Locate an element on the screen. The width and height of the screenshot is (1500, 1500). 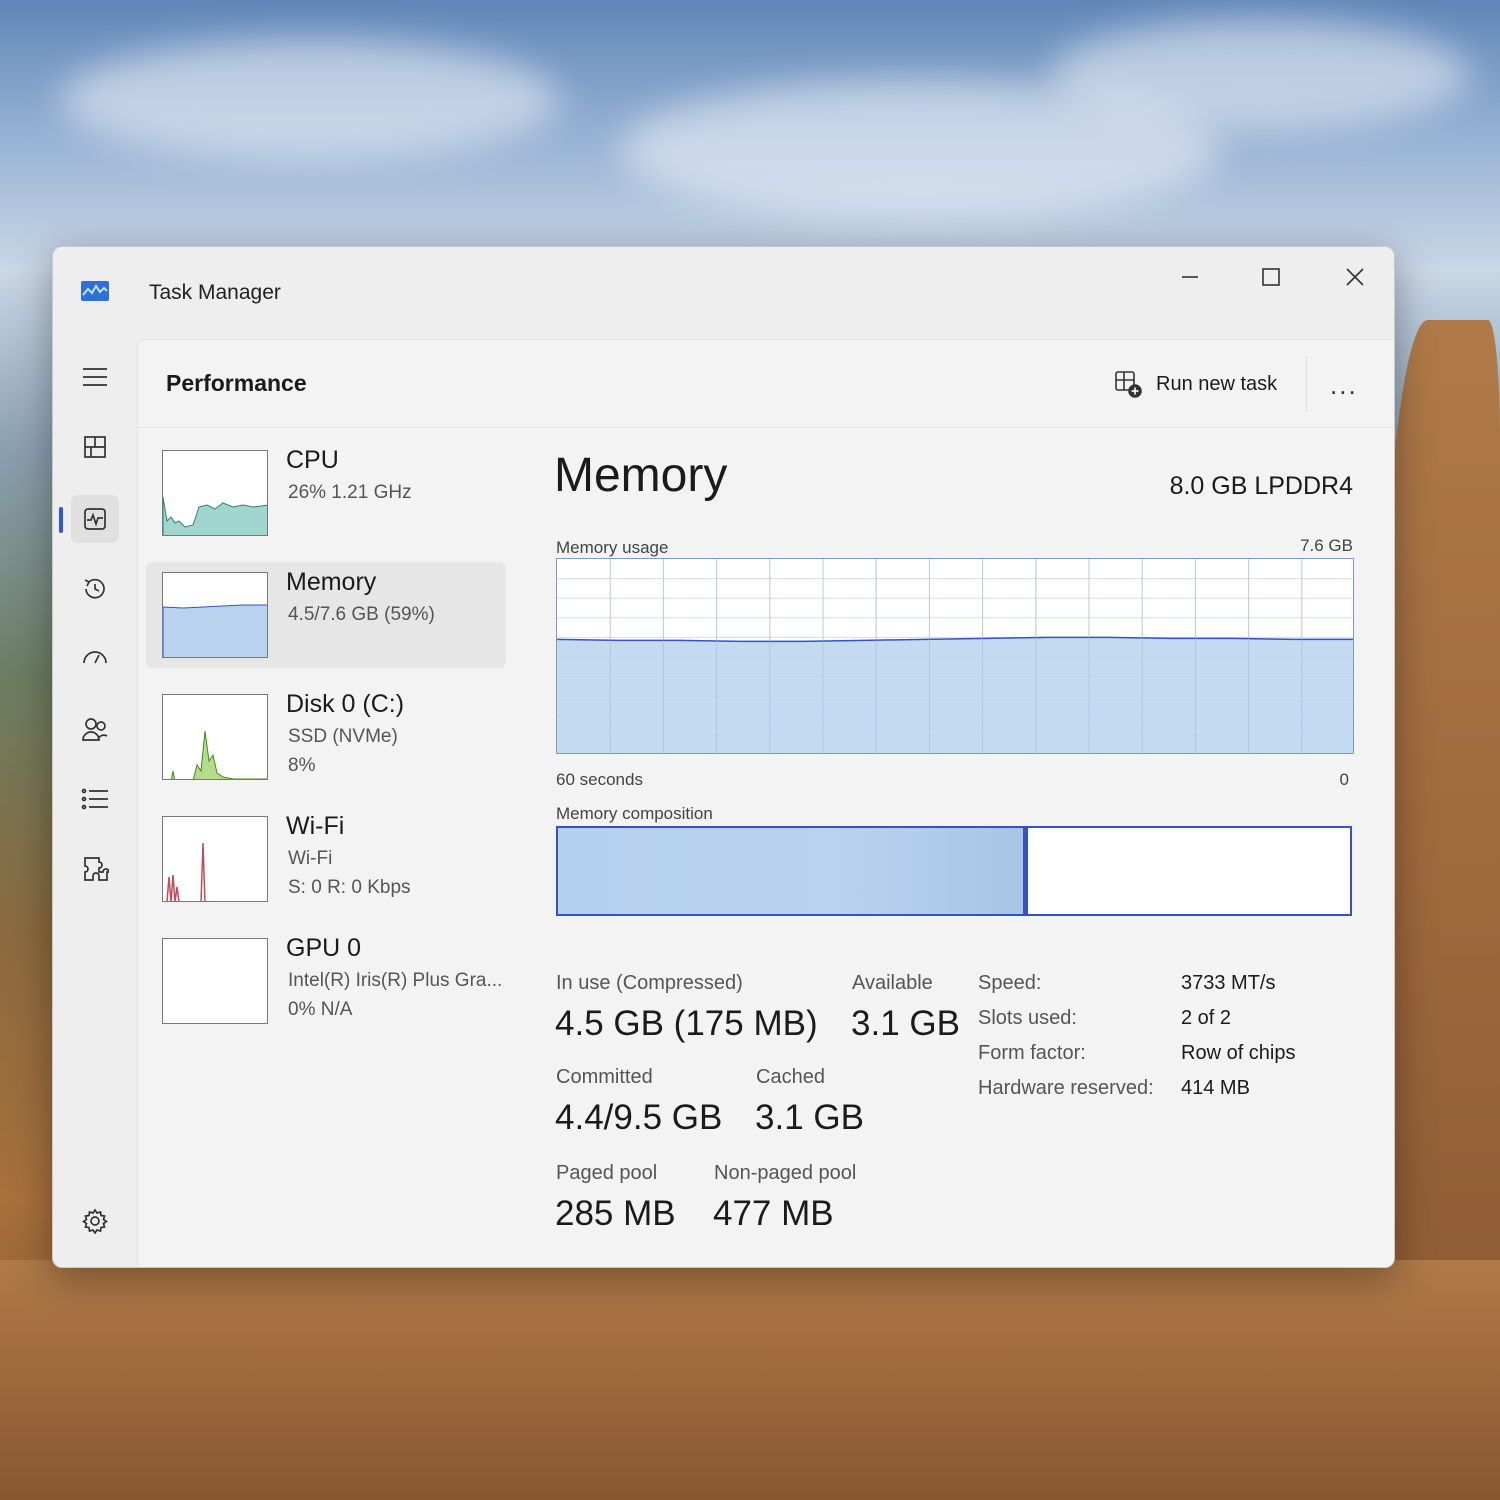
nav-item-details is located at coordinates (95, 799).